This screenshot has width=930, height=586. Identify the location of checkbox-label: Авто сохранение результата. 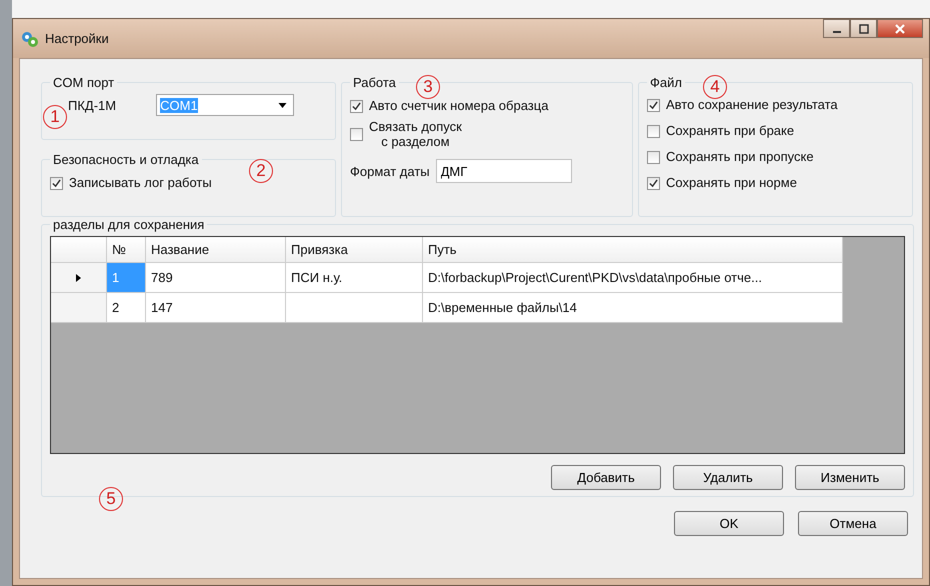
(752, 104).